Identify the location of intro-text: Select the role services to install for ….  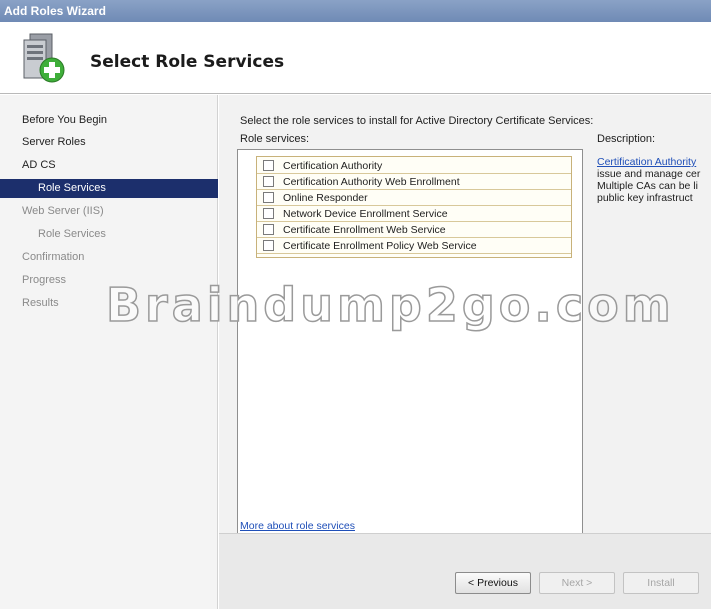
(417, 121).